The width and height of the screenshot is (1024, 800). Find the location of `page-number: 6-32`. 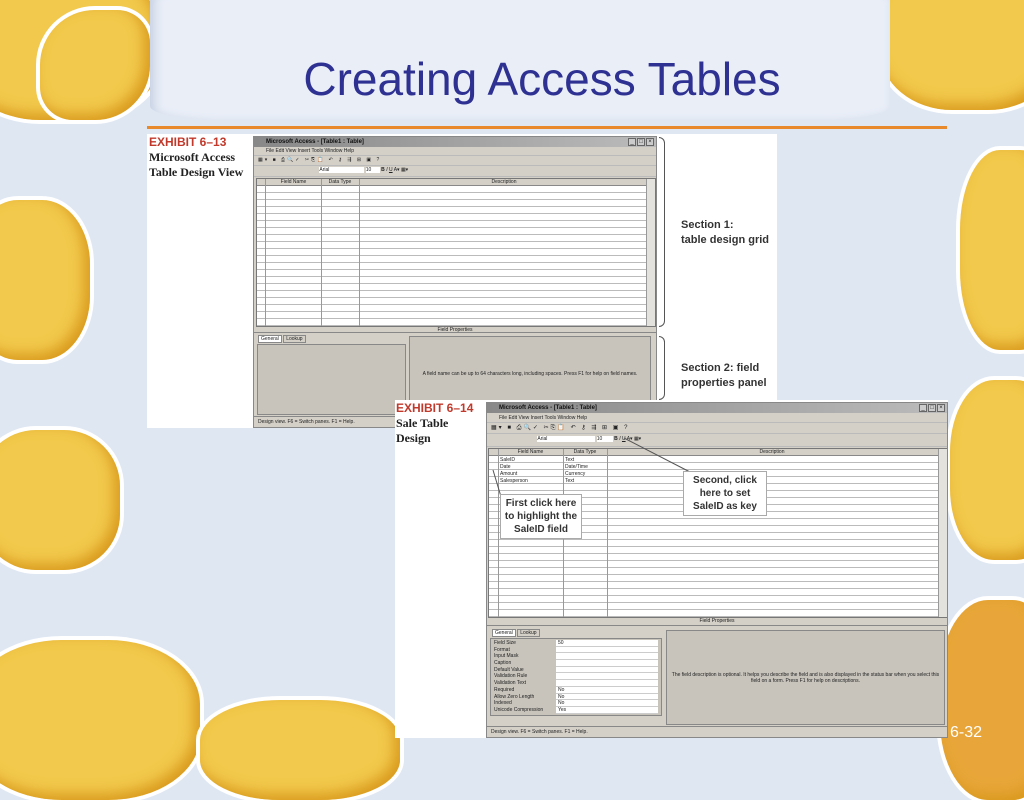

page-number: 6-32 is located at coordinates (966, 732).